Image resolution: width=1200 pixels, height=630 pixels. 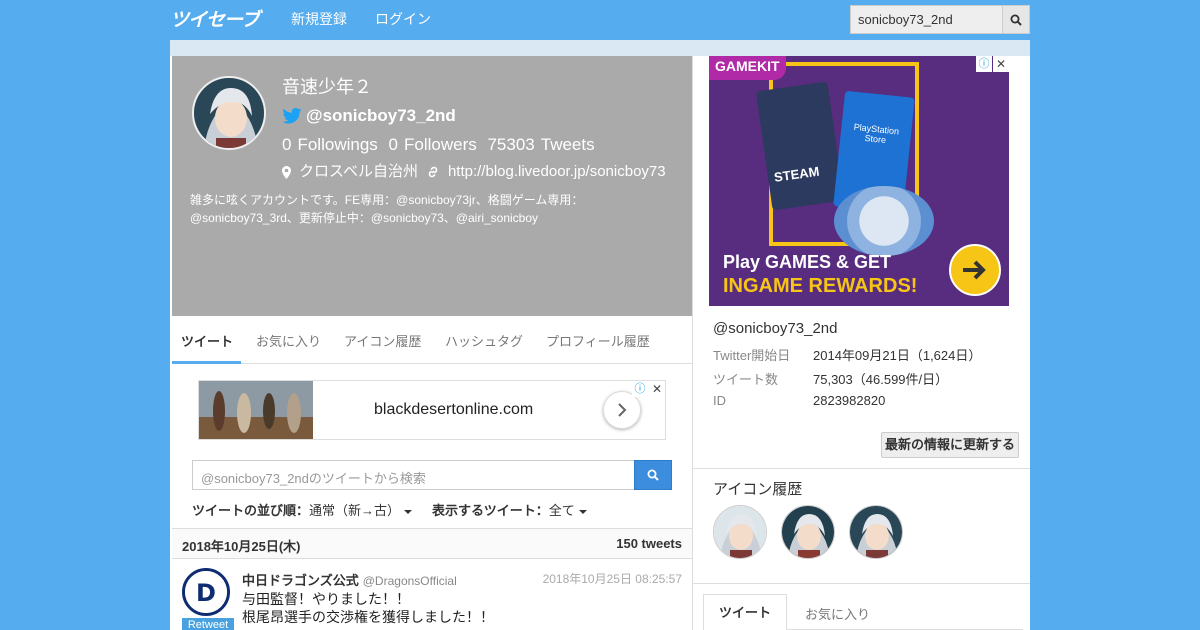 I want to click on active-tab-indicator, so click(x=206, y=362).